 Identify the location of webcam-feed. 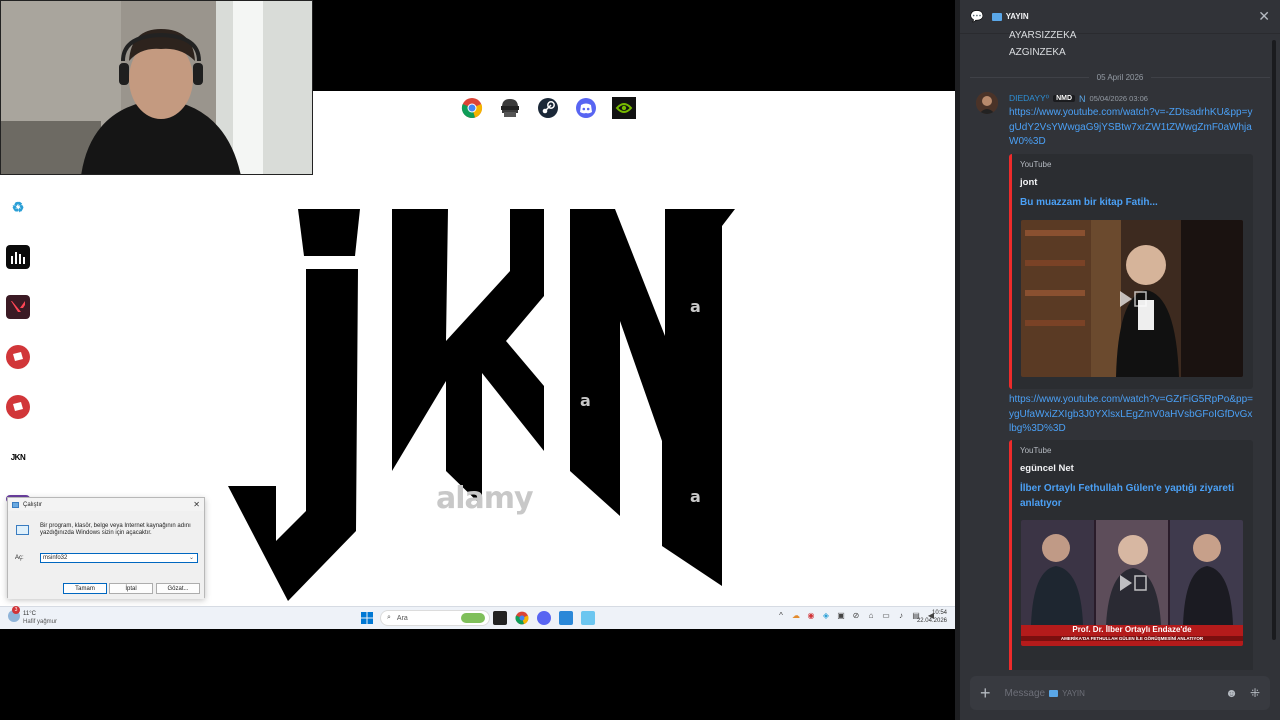
(156, 87).